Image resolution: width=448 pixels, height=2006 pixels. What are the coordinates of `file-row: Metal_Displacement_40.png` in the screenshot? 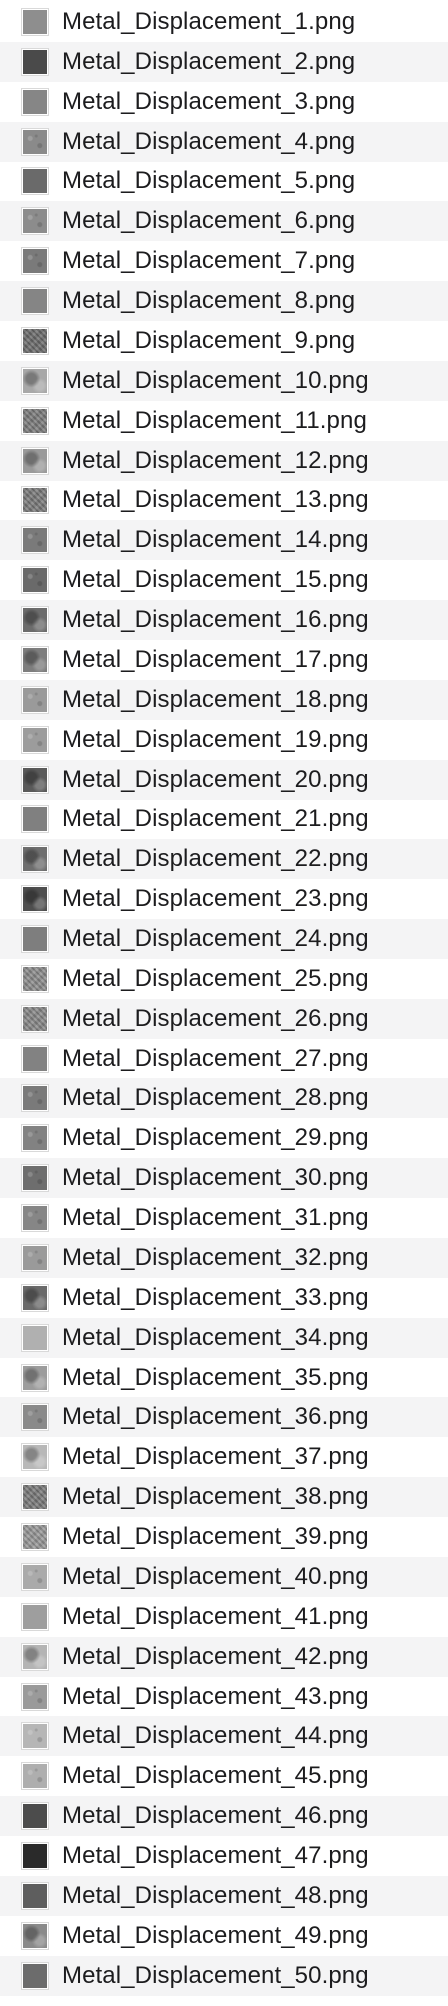 It's located at (224, 1576).